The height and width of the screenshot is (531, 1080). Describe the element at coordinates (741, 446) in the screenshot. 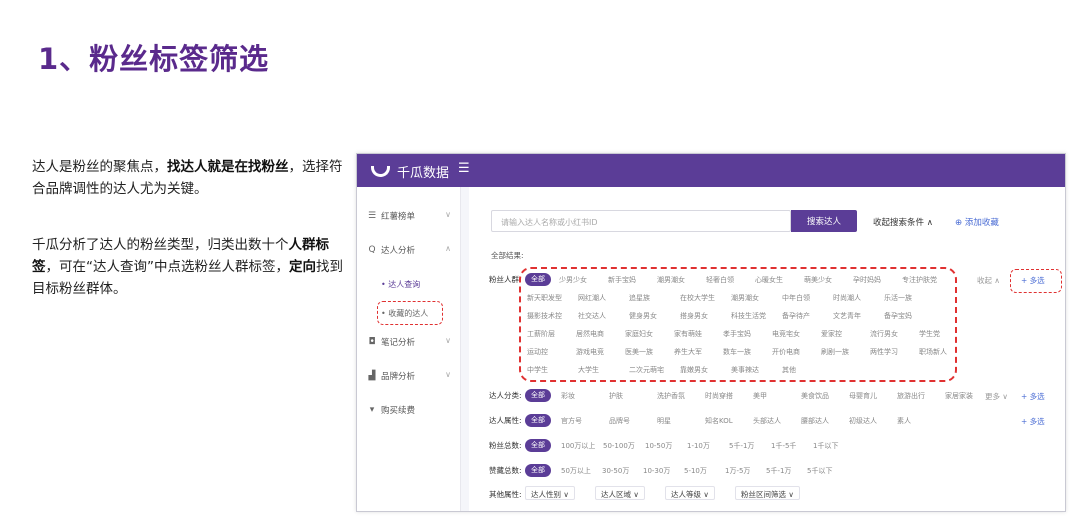

I see `fans-total-tag: 5千-1万` at that location.